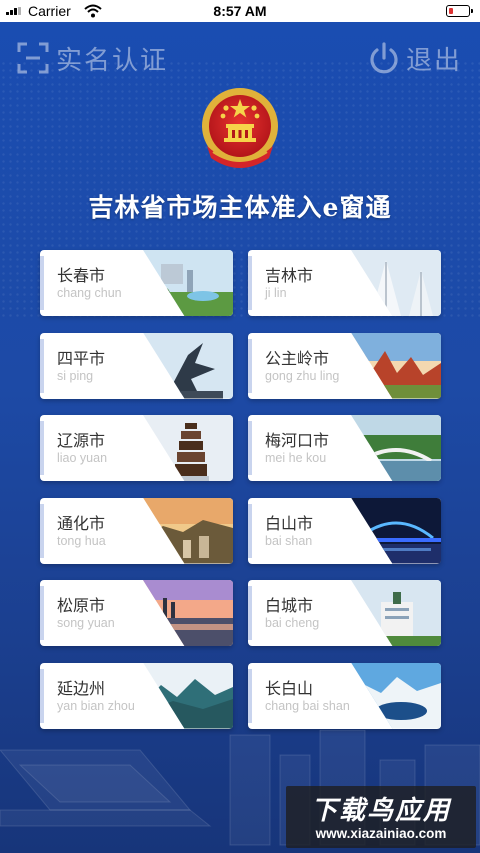 This screenshot has width=480, height=853. Describe the element at coordinates (344, 613) in the screenshot. I see `city-card-bai-cheng: 白城市 bai cheng` at that location.